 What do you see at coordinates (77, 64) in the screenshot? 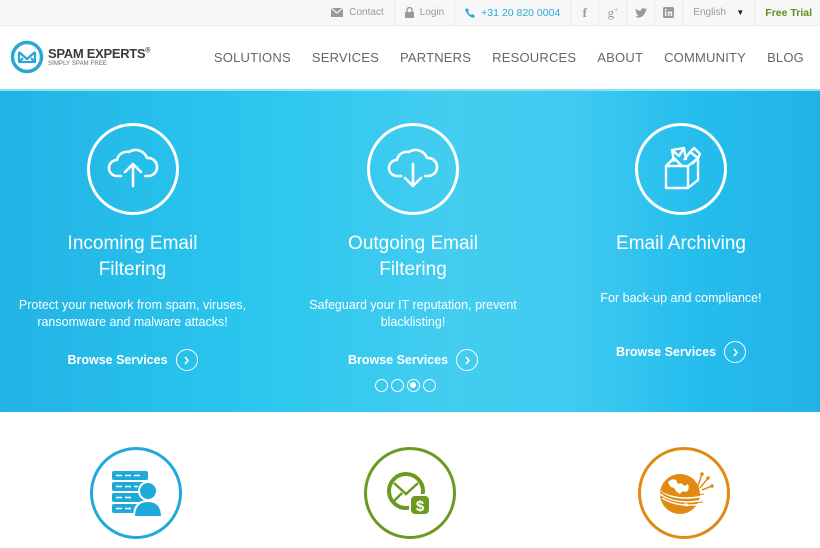
I see `logo-tagline: SIMPLY SPAM FREE` at bounding box center [77, 64].